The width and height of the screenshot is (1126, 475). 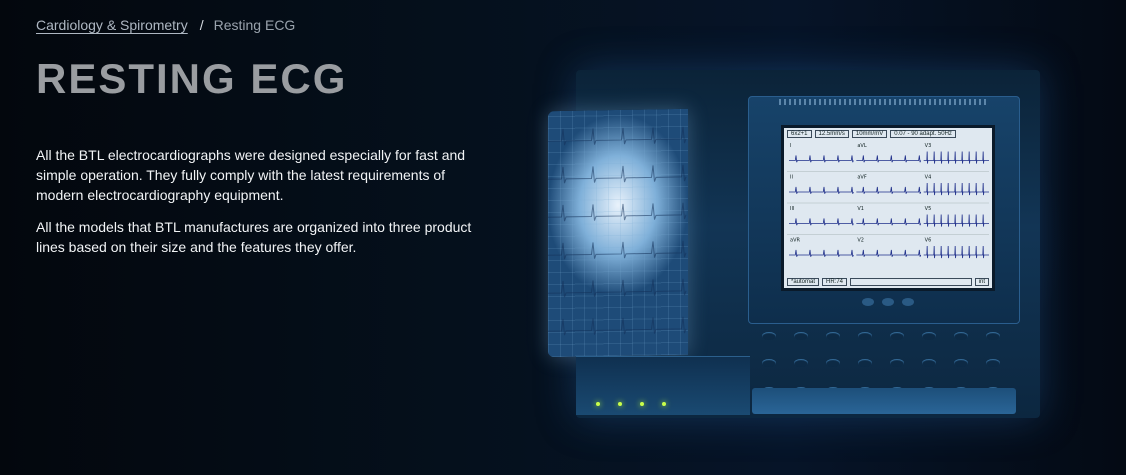 I want to click on lead-label: V6, so click(x=928, y=241).